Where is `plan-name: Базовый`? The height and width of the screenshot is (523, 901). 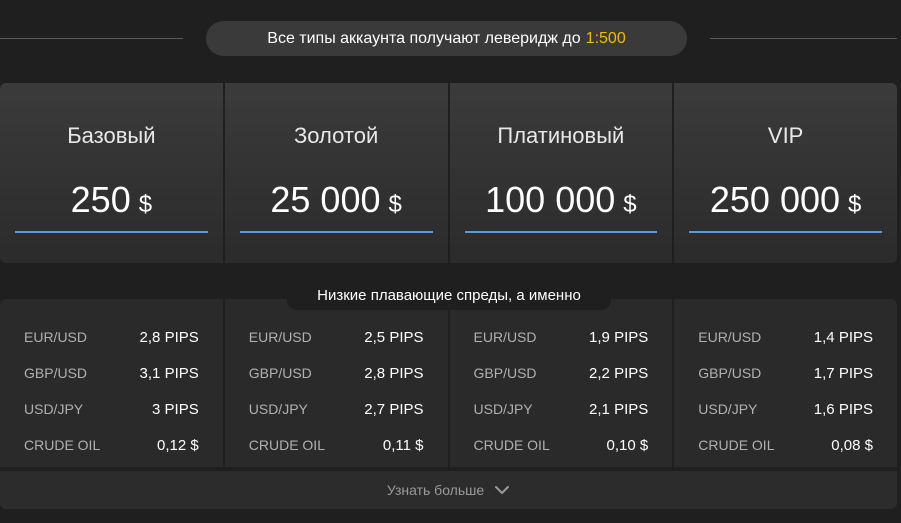 plan-name: Базовый is located at coordinates (111, 135).